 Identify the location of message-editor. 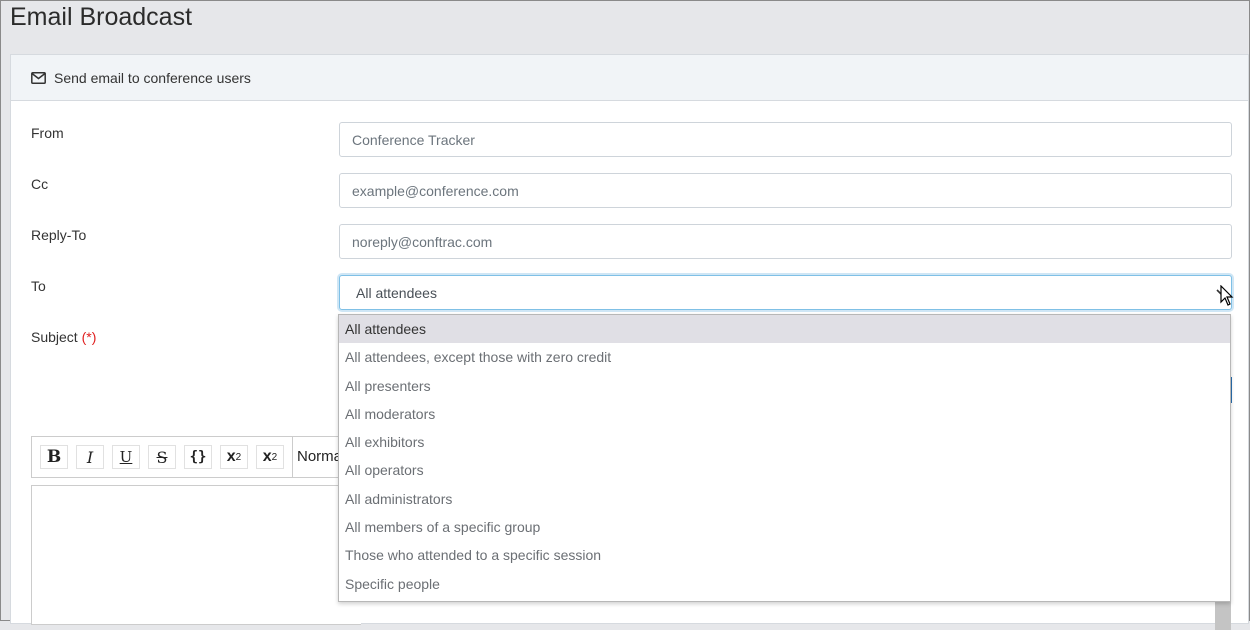
(196, 555).